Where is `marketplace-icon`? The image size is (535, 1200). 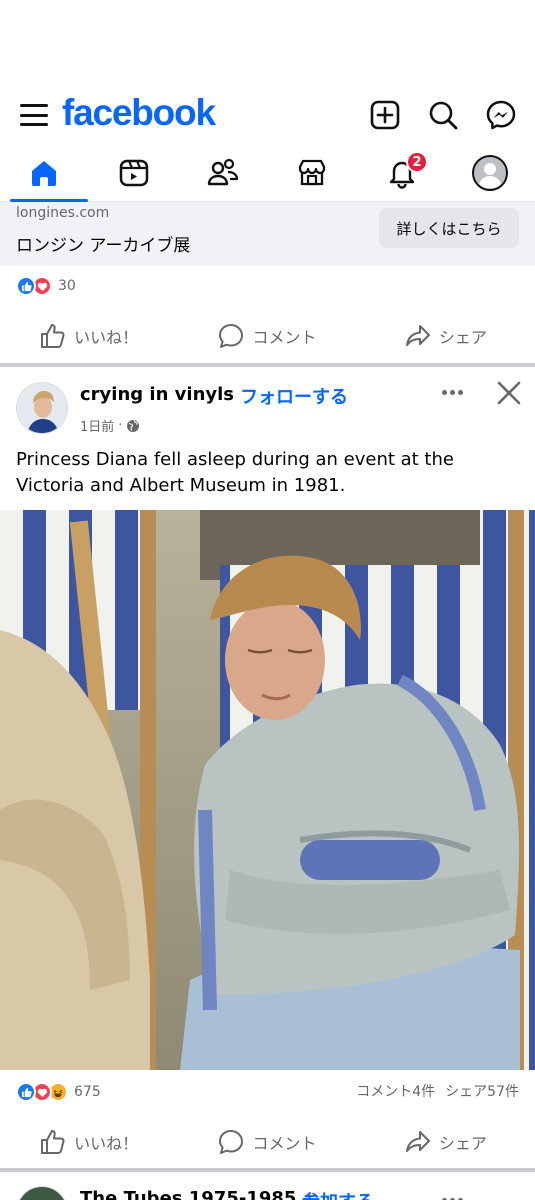
marketplace-icon is located at coordinates (312, 172).